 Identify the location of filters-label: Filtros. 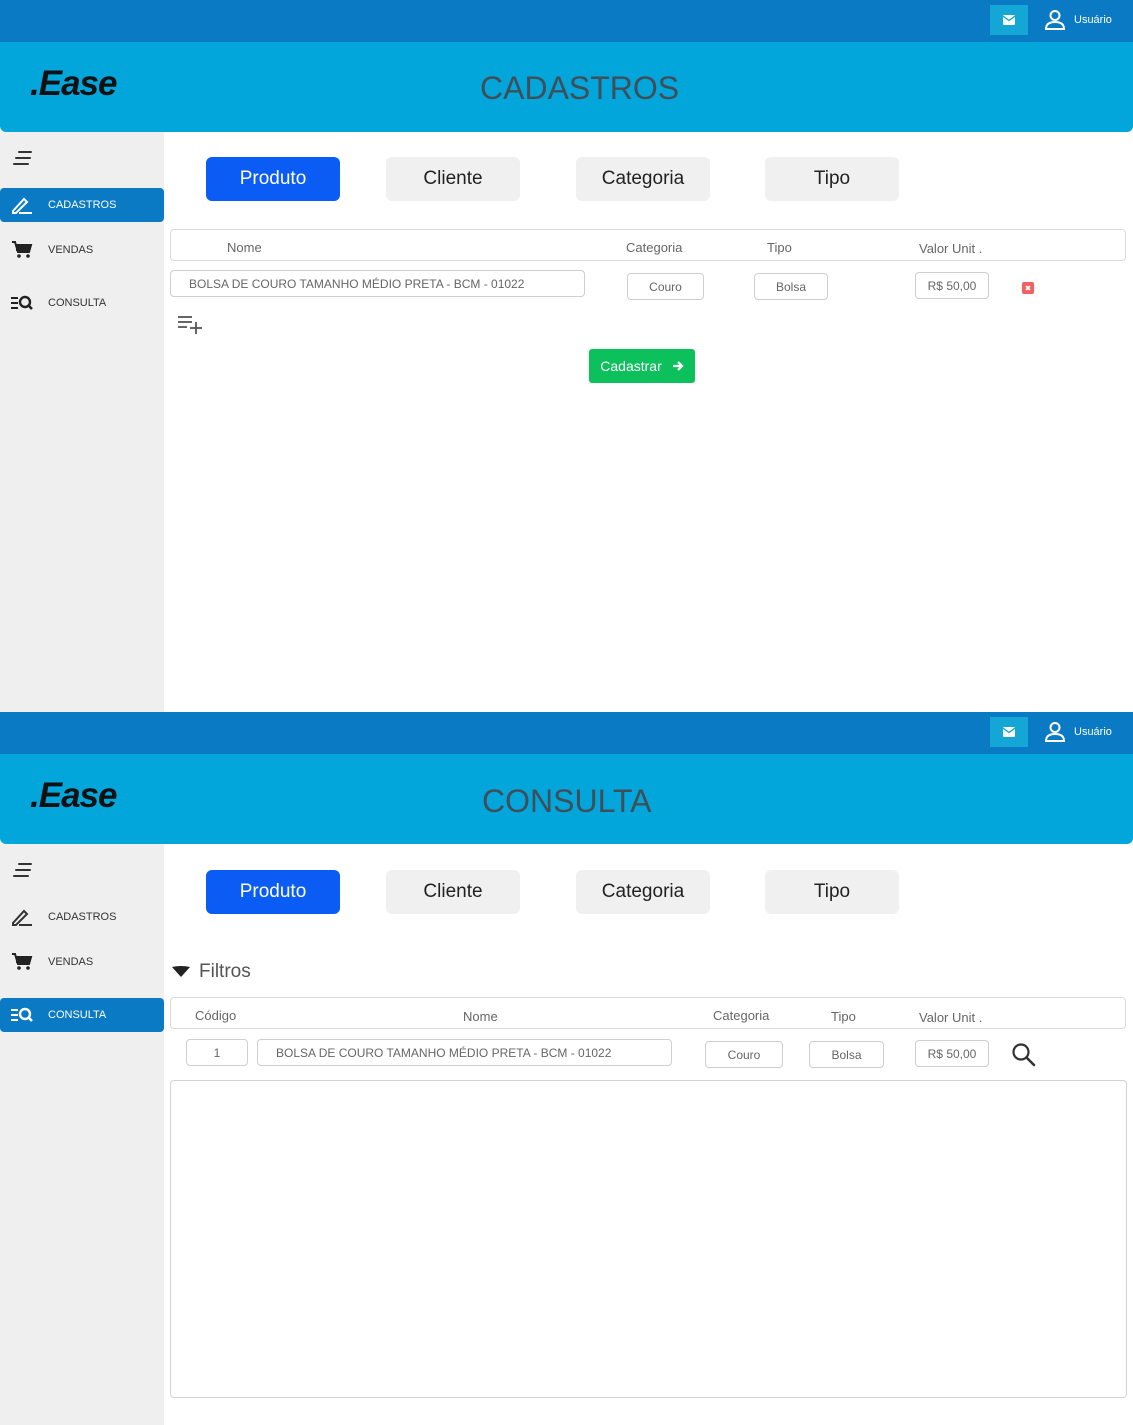
(225, 971).